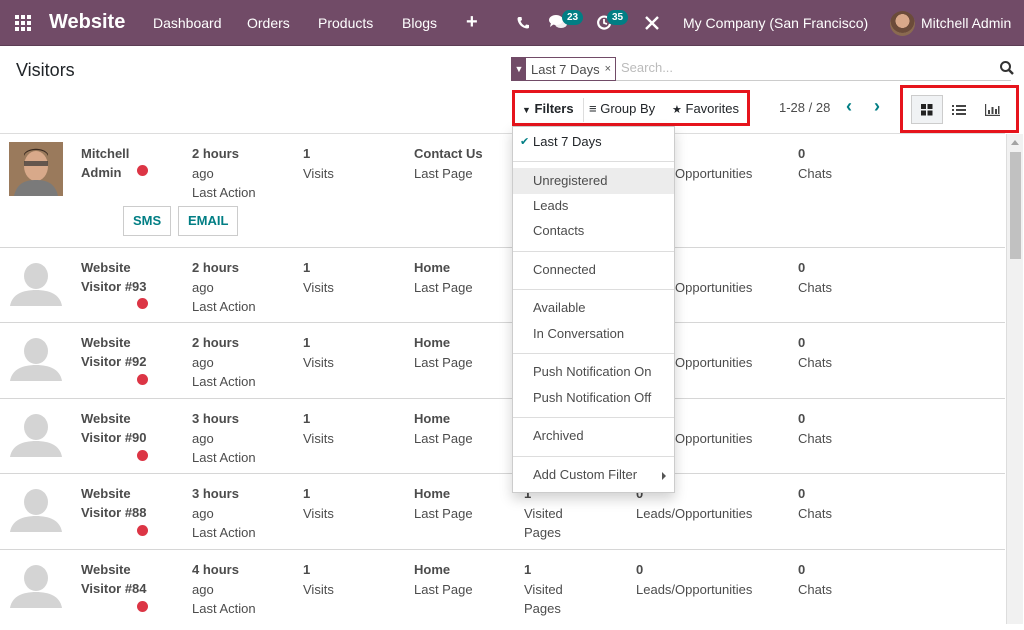 This screenshot has height=630, width=1024. I want to click on filter-unregistered: Unregistered, so click(593, 181).